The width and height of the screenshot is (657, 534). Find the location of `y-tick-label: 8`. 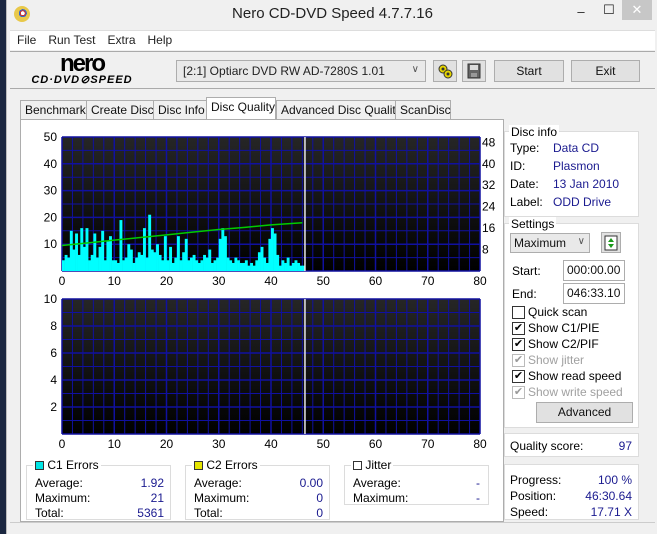

y-tick-label: 8 is located at coordinates (53, 326).